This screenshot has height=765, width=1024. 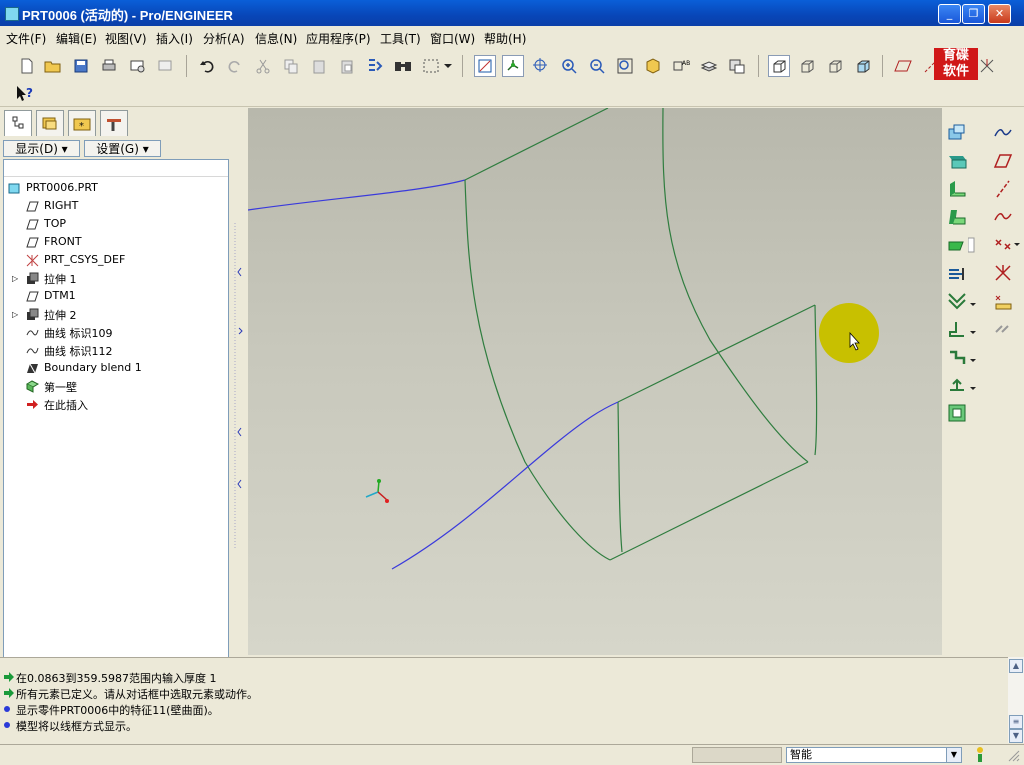 What do you see at coordinates (403, 66) in the screenshot?
I see `find-icon` at bounding box center [403, 66].